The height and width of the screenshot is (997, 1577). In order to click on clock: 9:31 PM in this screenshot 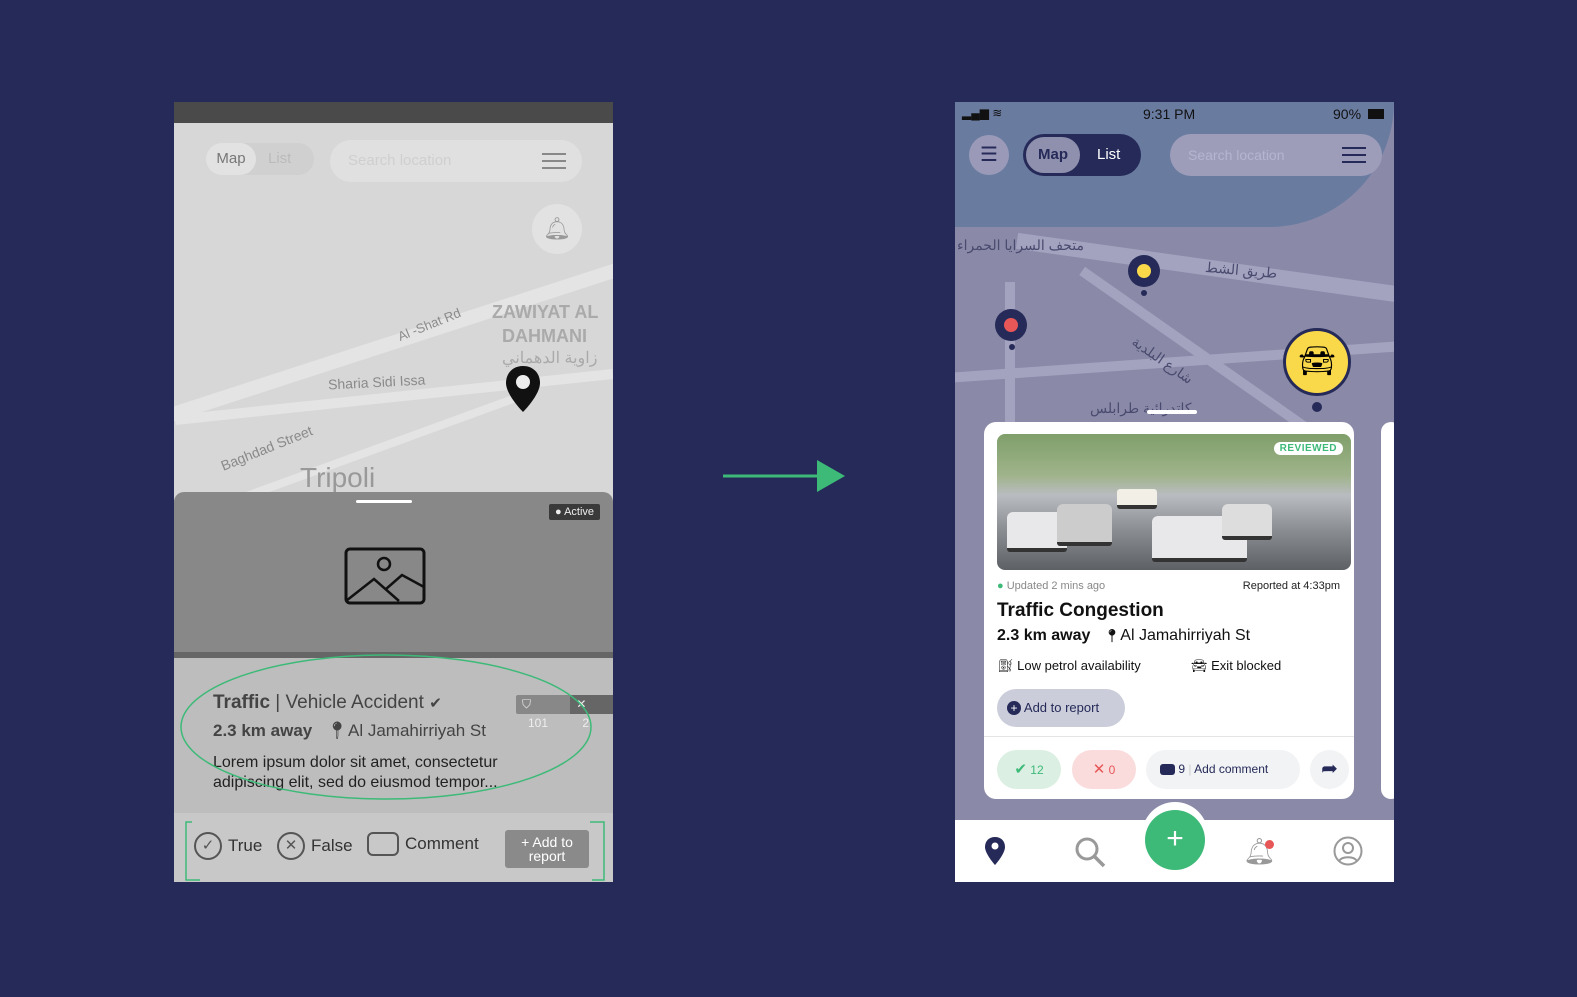, I will do `click(1169, 114)`.